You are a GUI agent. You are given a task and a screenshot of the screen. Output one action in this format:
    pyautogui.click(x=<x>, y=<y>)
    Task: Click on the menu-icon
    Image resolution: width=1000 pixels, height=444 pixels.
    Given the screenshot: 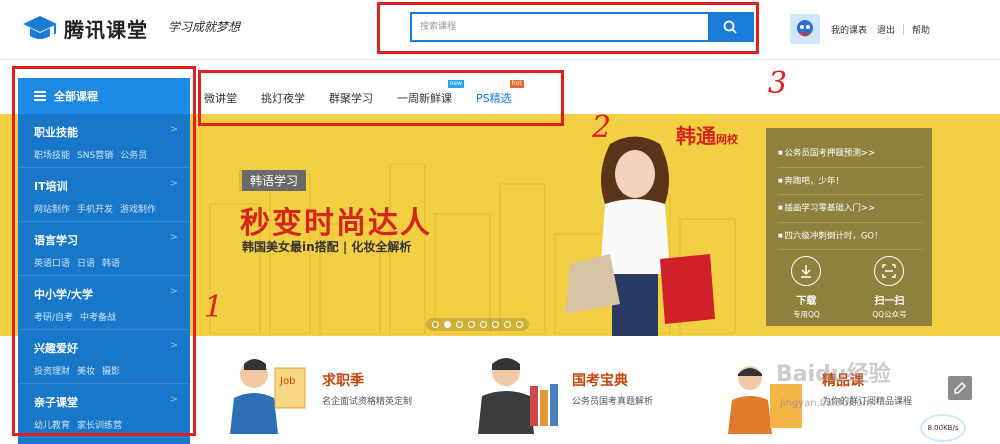 What is the action you would take?
    pyautogui.click(x=40, y=96)
    